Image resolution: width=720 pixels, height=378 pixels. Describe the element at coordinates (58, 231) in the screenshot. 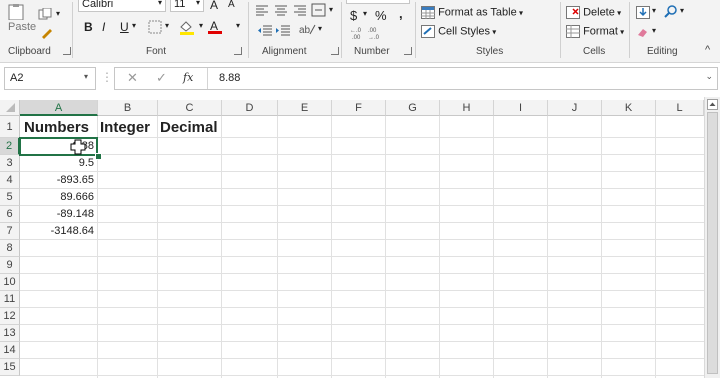

I see `cell-a7: -3148.64` at that location.